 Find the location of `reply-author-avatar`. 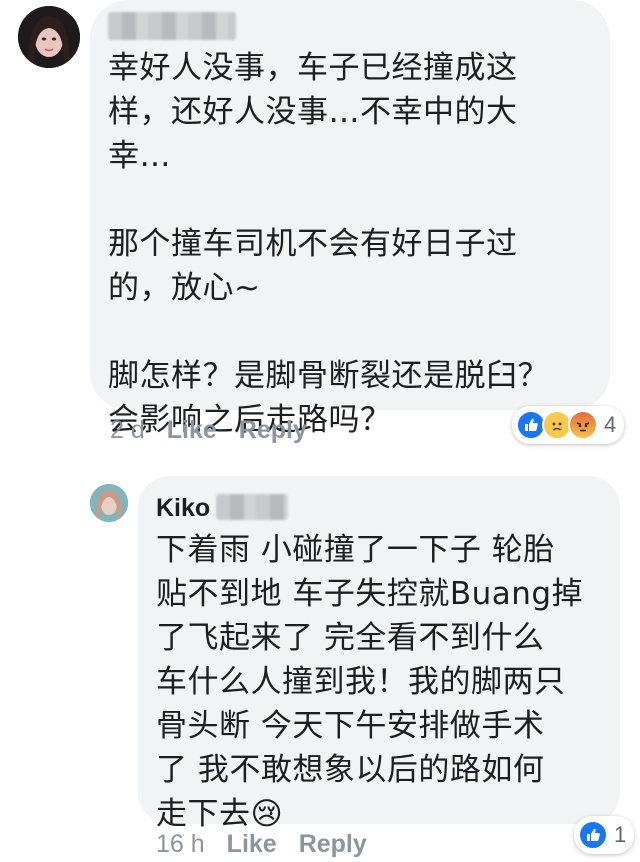

reply-author-avatar is located at coordinates (109, 503).